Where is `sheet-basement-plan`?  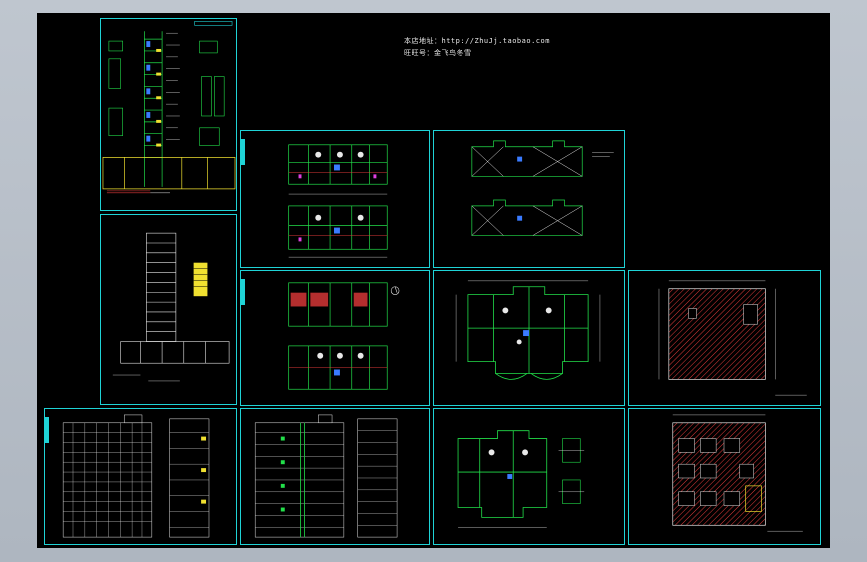
sheet-basement-plan is located at coordinates (724, 338).